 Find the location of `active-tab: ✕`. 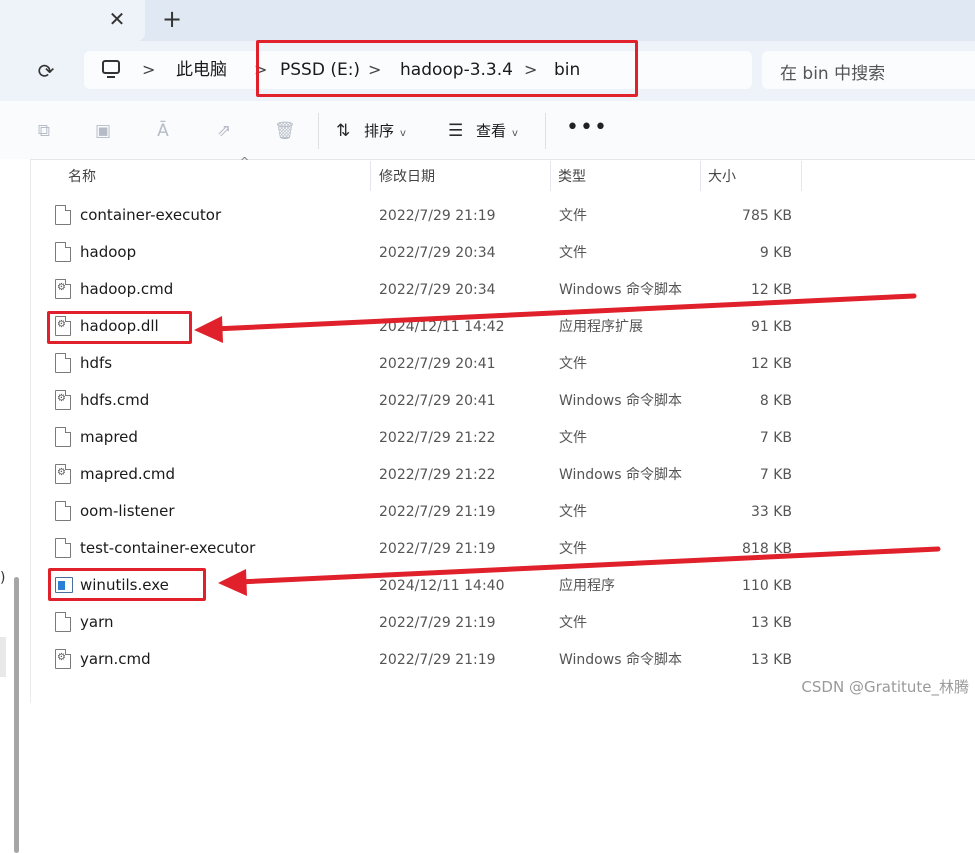

active-tab: ✕ is located at coordinates (72, 20).